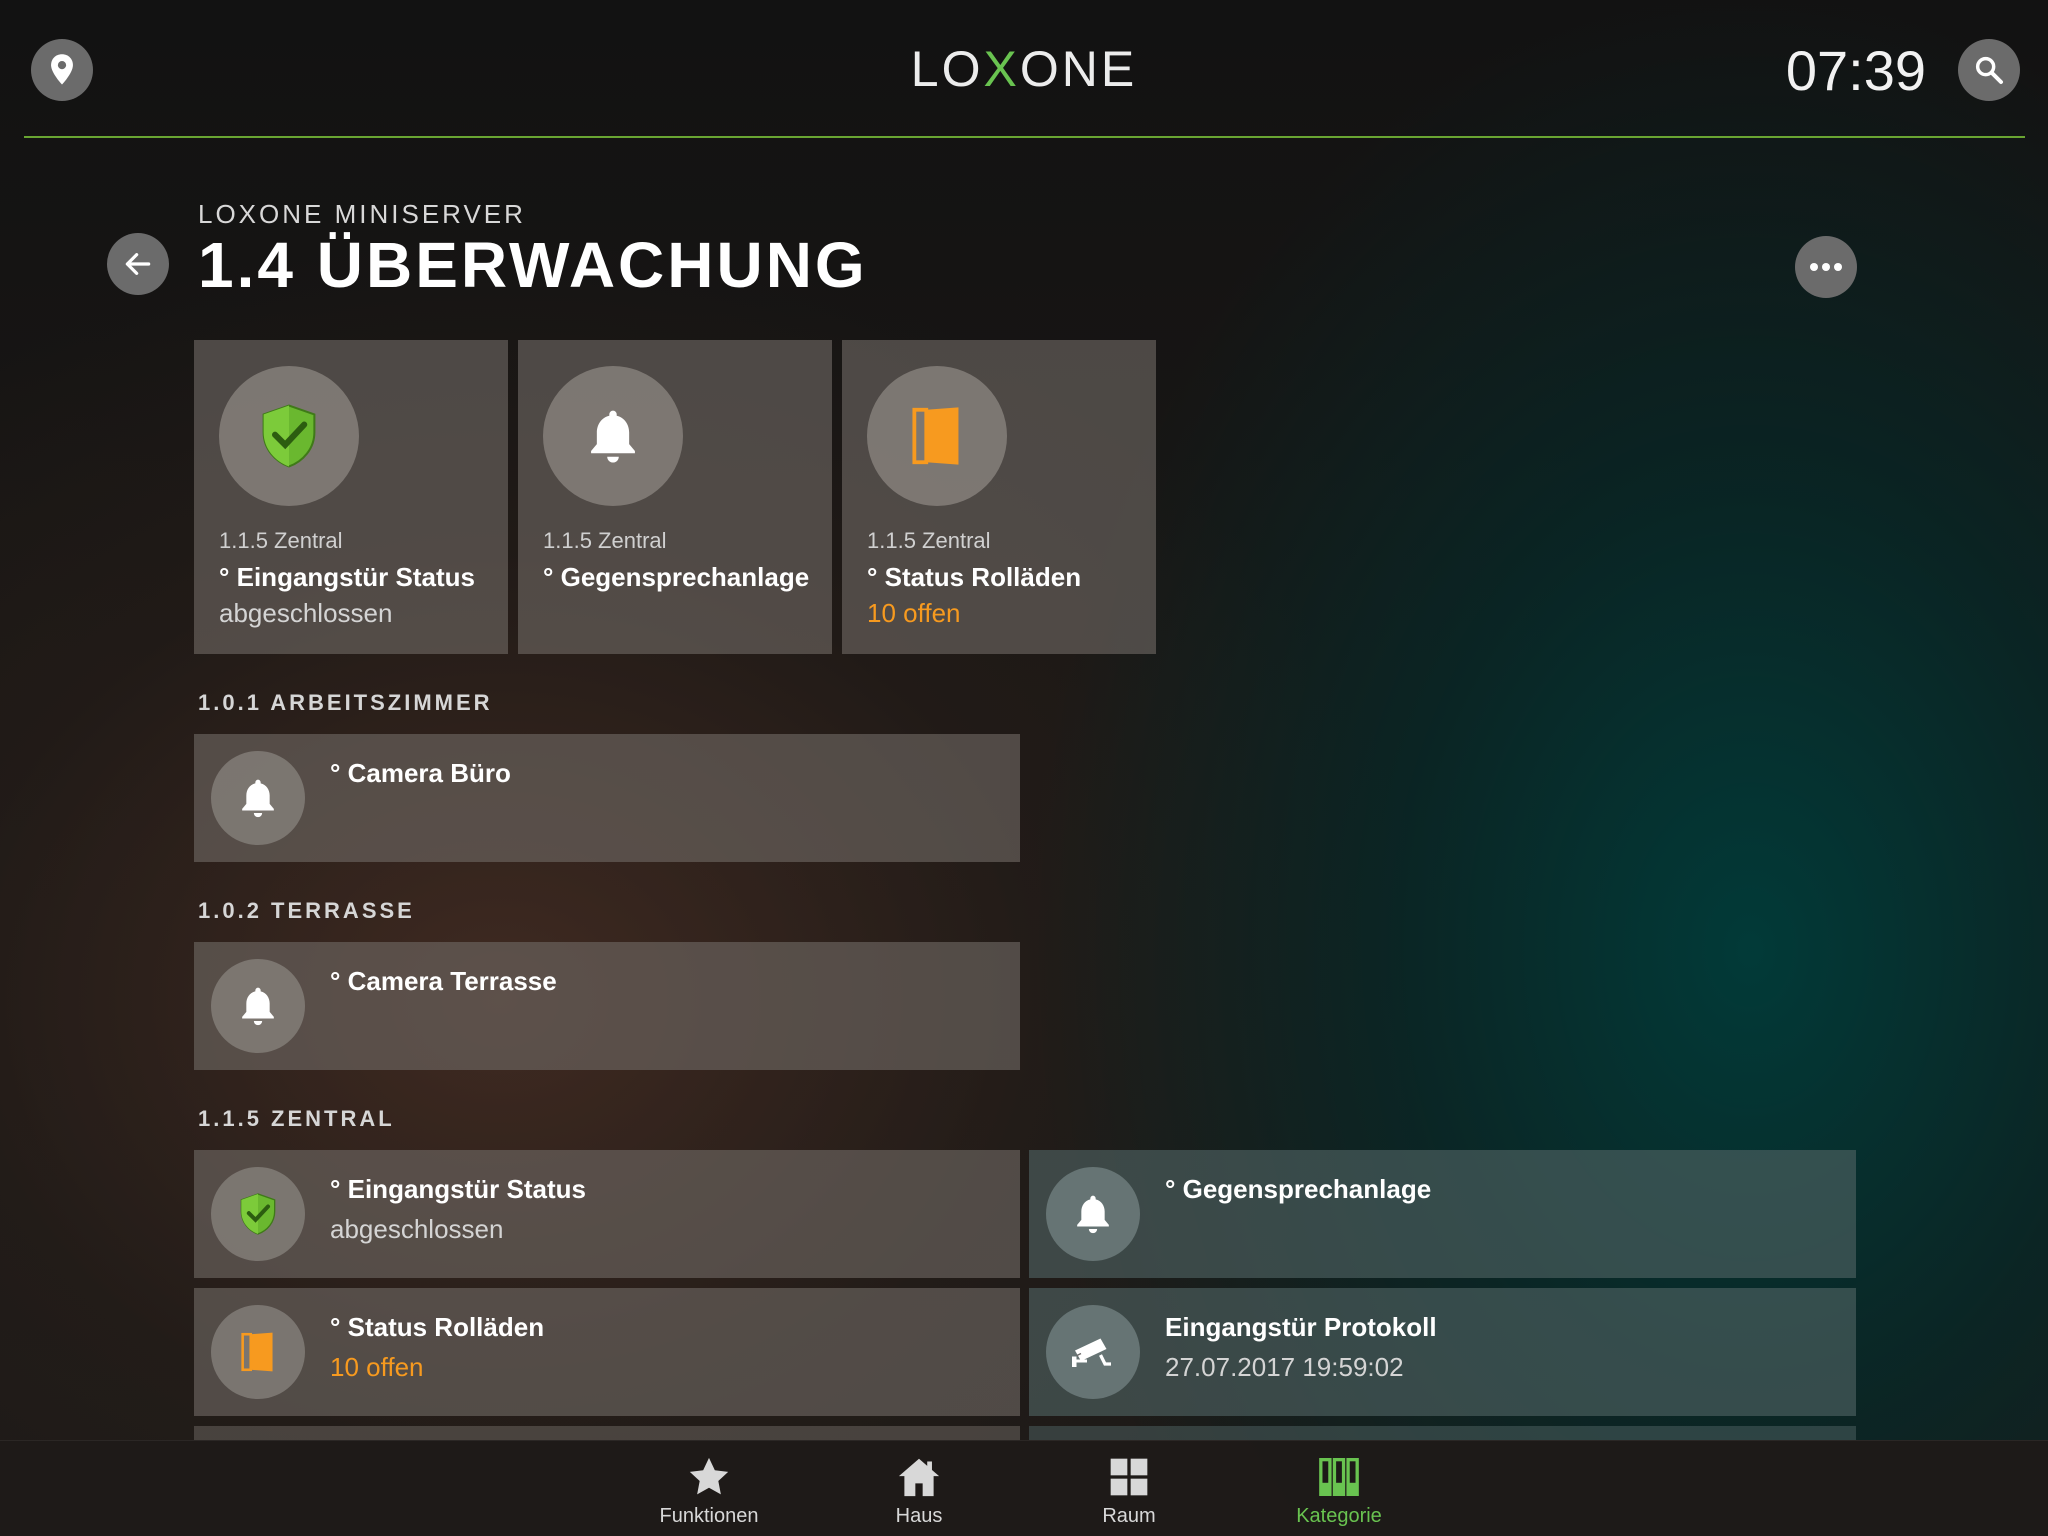  I want to click on app-logo: LOXONE, so click(1024, 69).